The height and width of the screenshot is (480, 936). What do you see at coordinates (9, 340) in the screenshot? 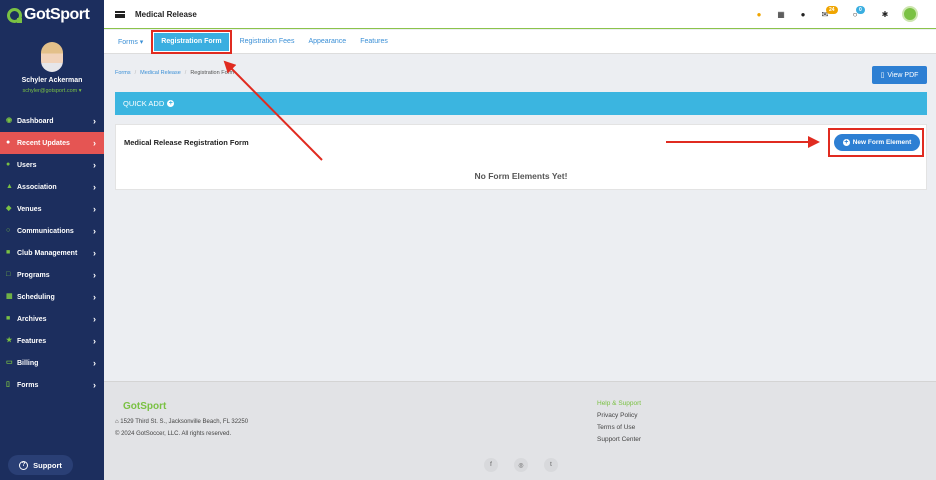
I see `star-icon: ★` at bounding box center [9, 340].